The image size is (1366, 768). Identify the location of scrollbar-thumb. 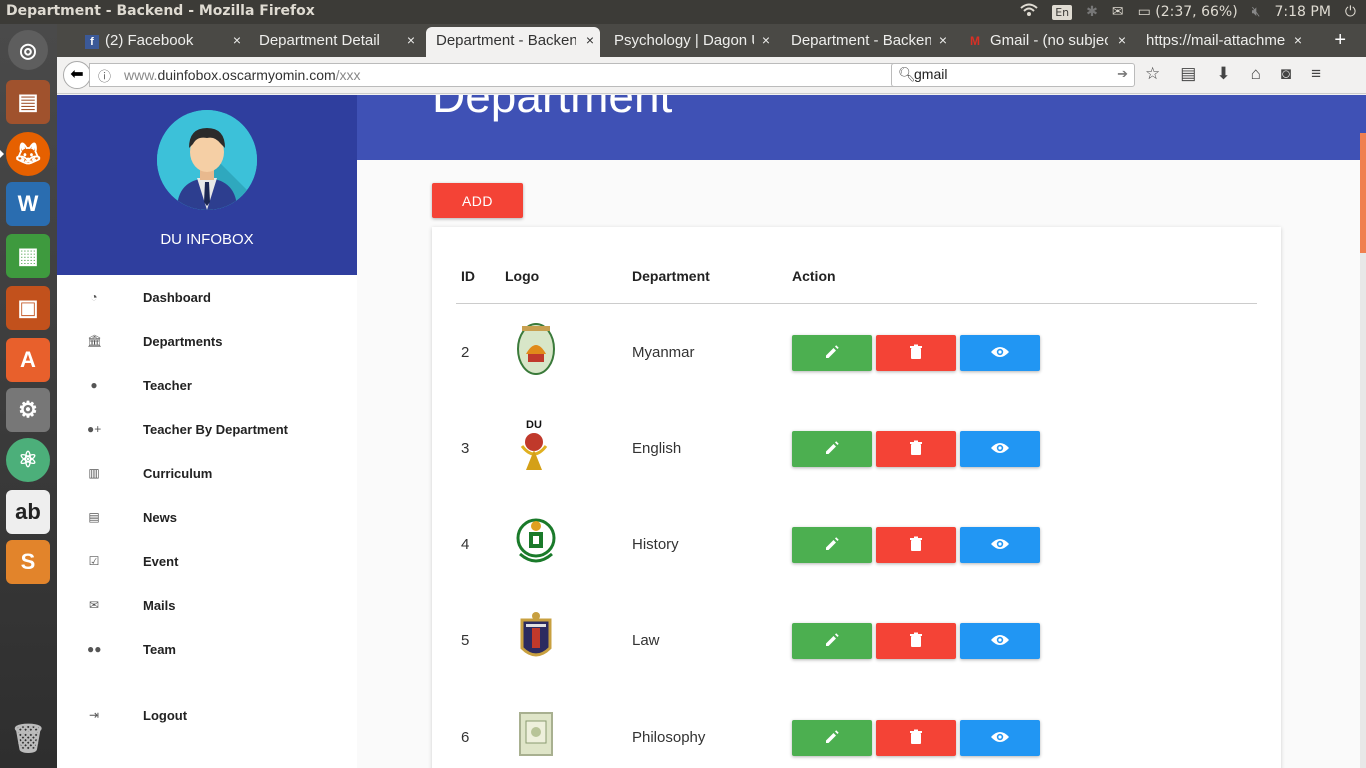
(1363, 193).